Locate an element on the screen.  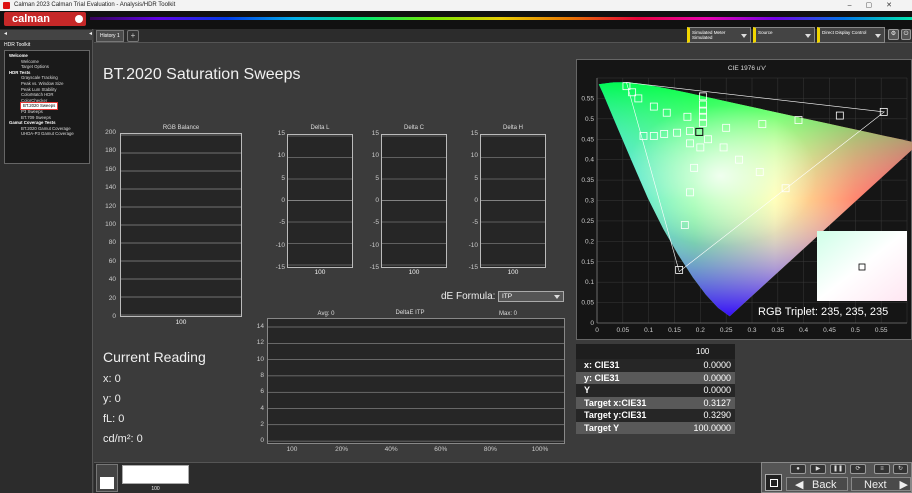
deltae-title: DeltaE ITP is located at coordinates (410, 313).